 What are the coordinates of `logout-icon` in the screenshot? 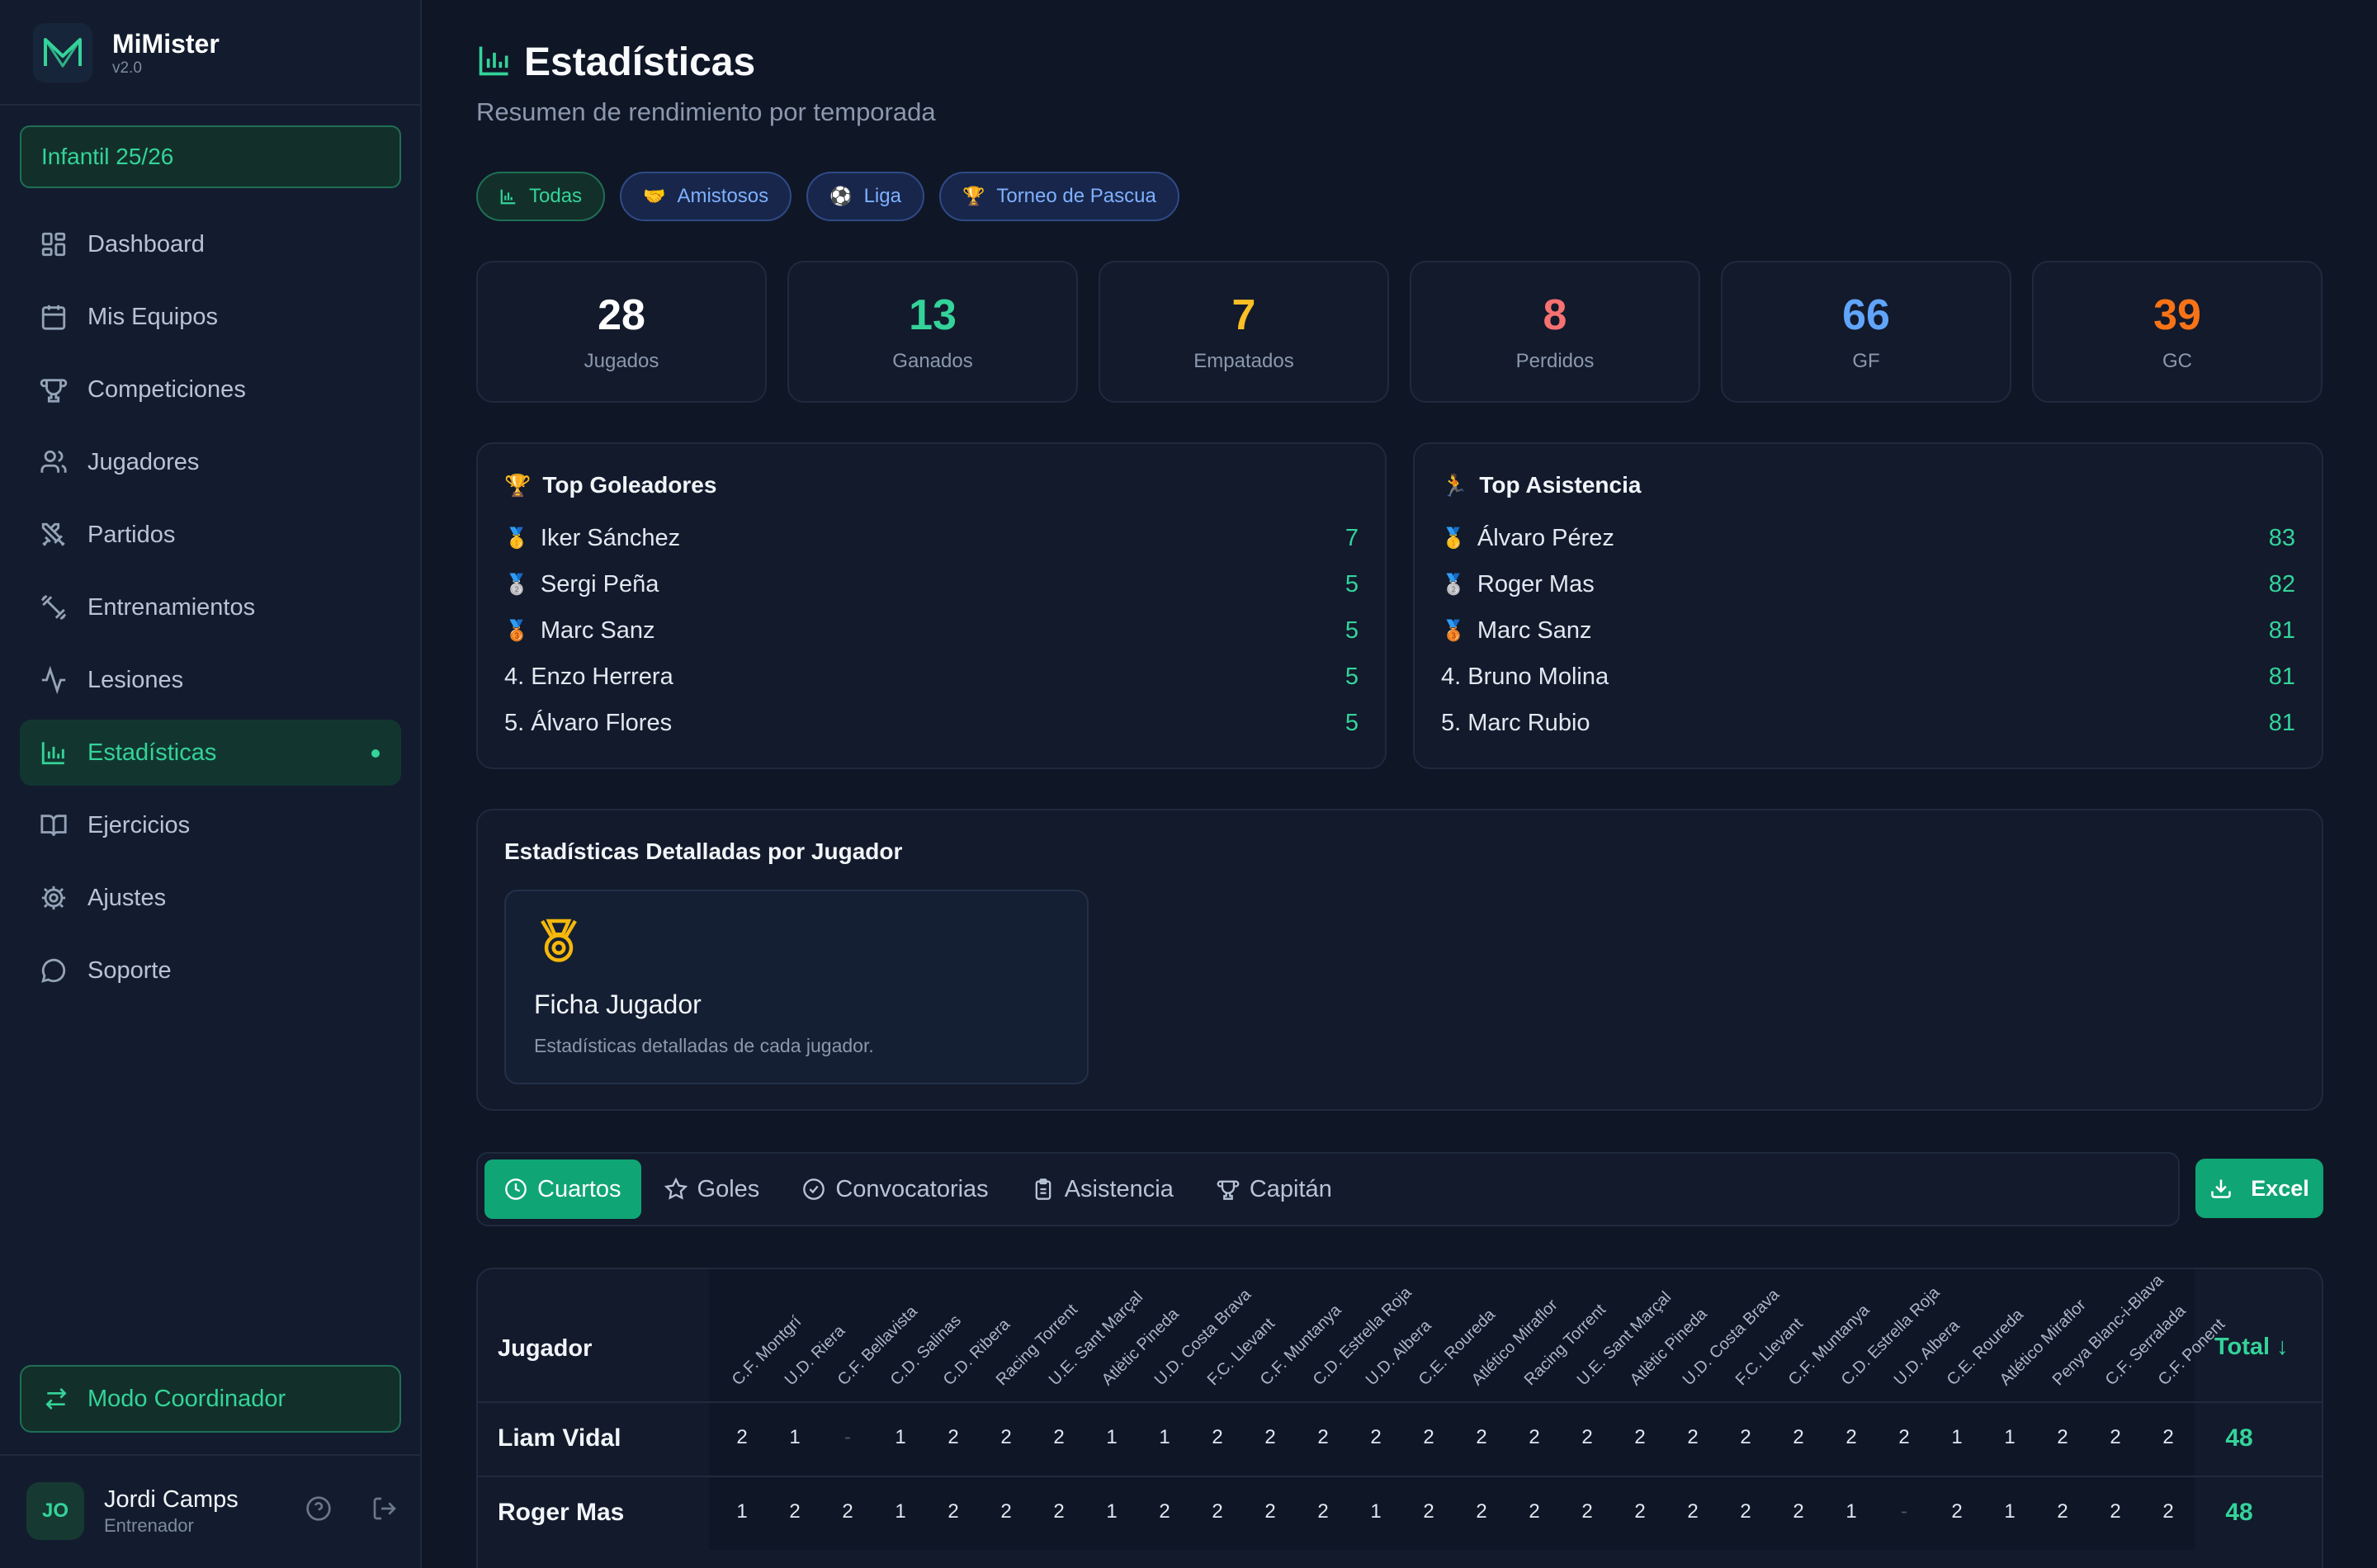 It's located at (384, 1508).